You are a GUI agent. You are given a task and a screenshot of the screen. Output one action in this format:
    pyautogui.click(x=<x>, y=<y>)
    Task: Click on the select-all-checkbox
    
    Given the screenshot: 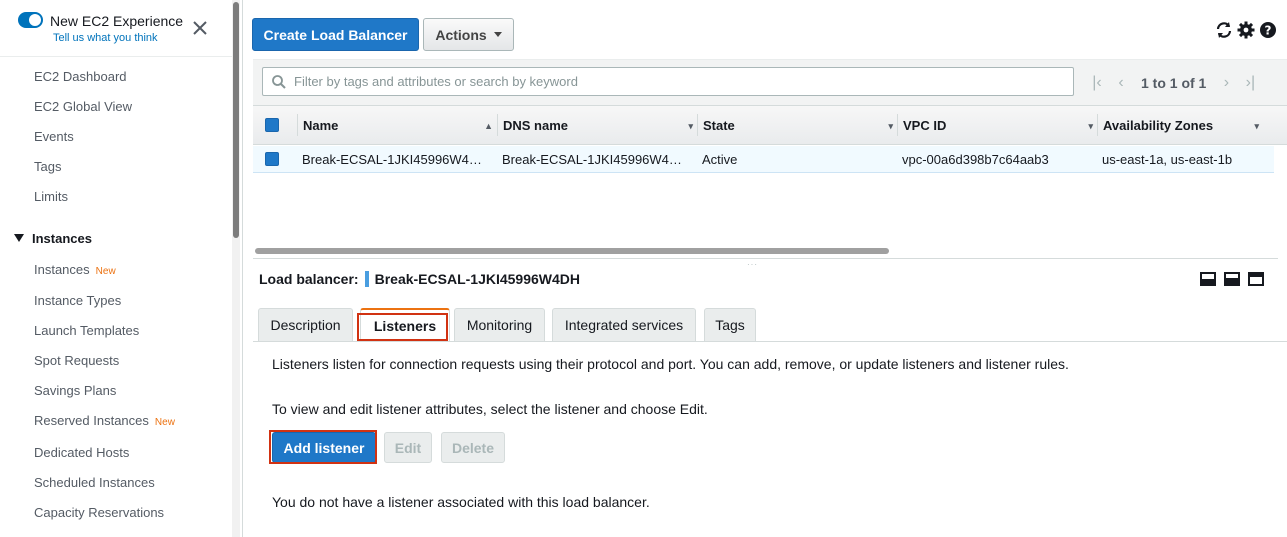 What is the action you would take?
    pyautogui.click(x=272, y=125)
    